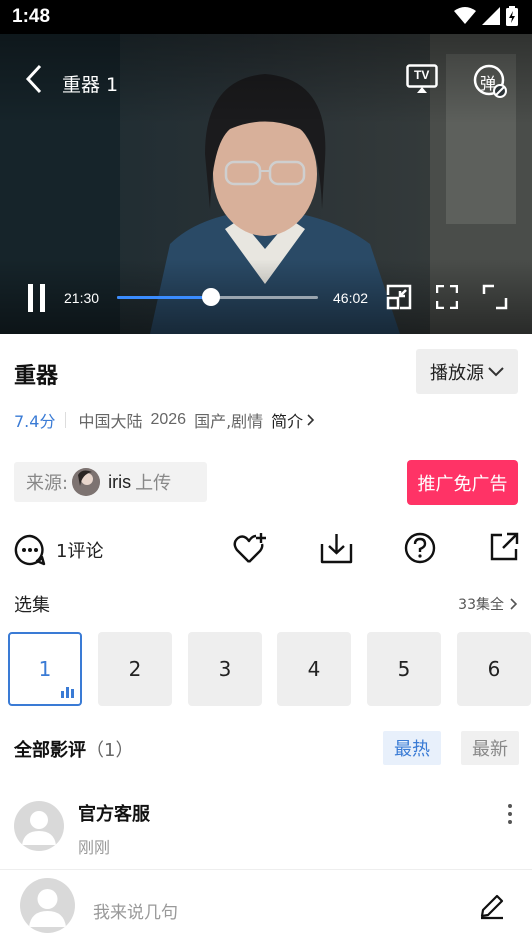  Describe the element at coordinates (490, 748) in the screenshot. I see `tab-newest: 最新` at that location.